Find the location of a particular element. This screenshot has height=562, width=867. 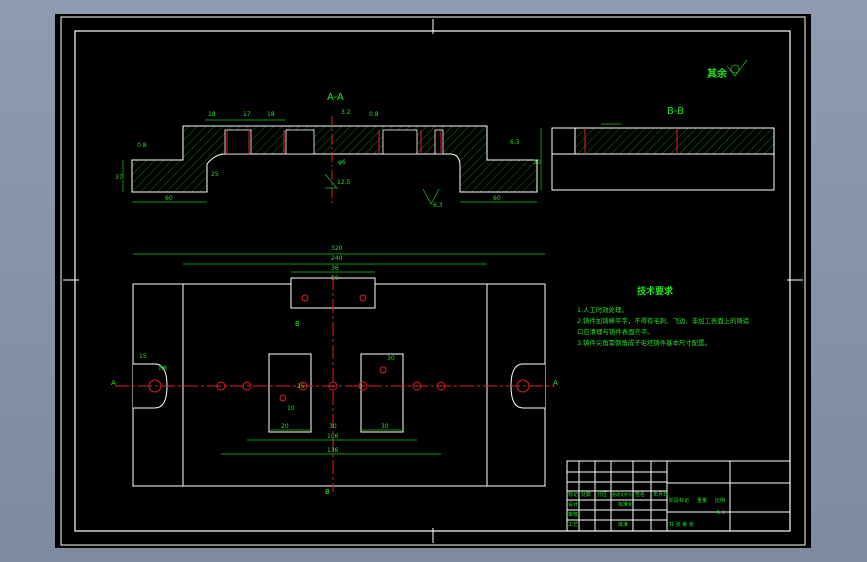

svg-text: 17 is located at coordinates (247, 114).